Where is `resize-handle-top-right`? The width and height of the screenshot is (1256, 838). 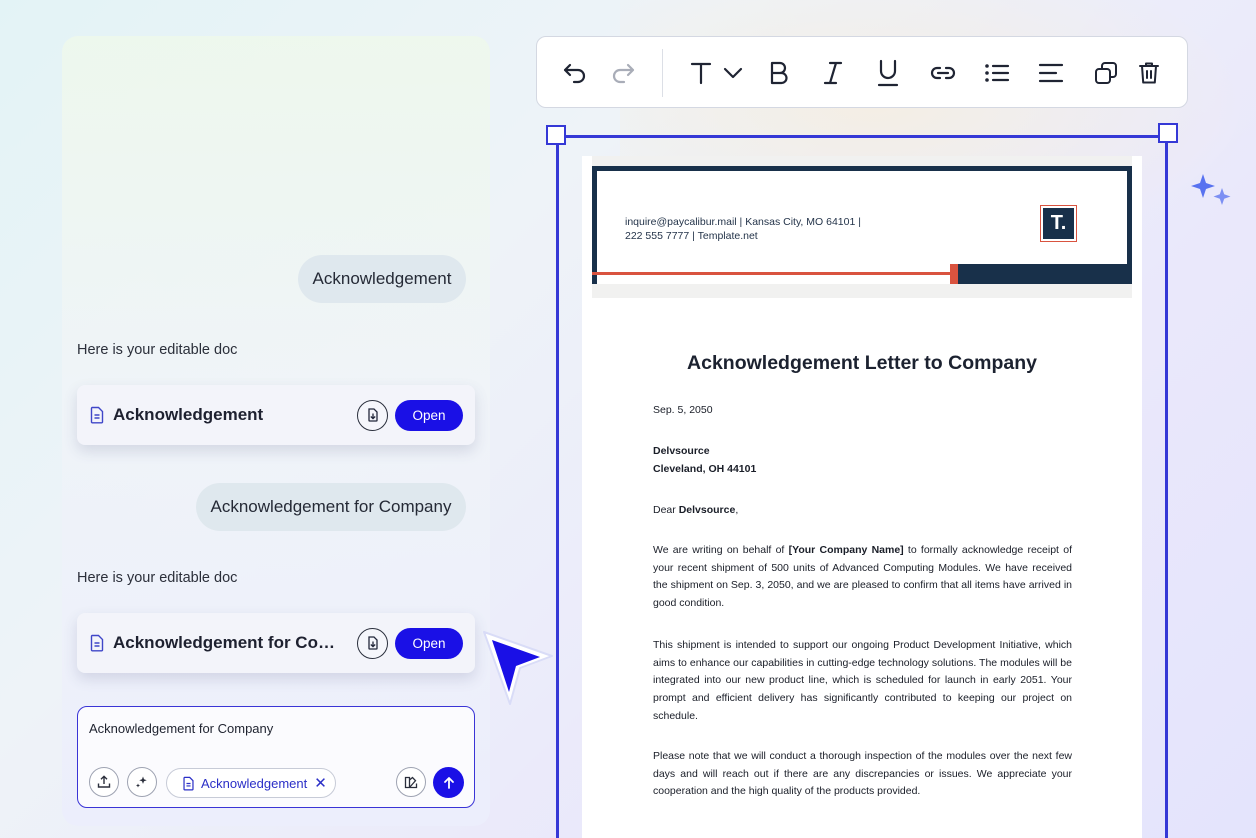 resize-handle-top-right is located at coordinates (1168, 133).